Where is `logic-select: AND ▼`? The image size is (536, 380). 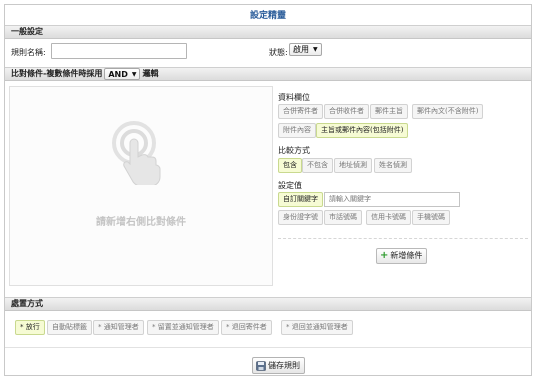 logic-select: AND ▼ is located at coordinates (122, 74).